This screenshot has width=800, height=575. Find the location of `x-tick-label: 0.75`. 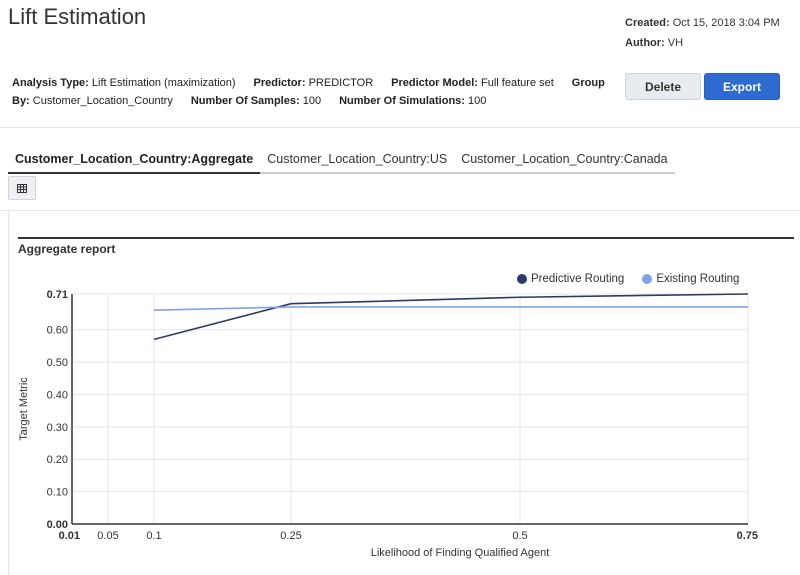

x-tick-label: 0.75 is located at coordinates (747, 536).